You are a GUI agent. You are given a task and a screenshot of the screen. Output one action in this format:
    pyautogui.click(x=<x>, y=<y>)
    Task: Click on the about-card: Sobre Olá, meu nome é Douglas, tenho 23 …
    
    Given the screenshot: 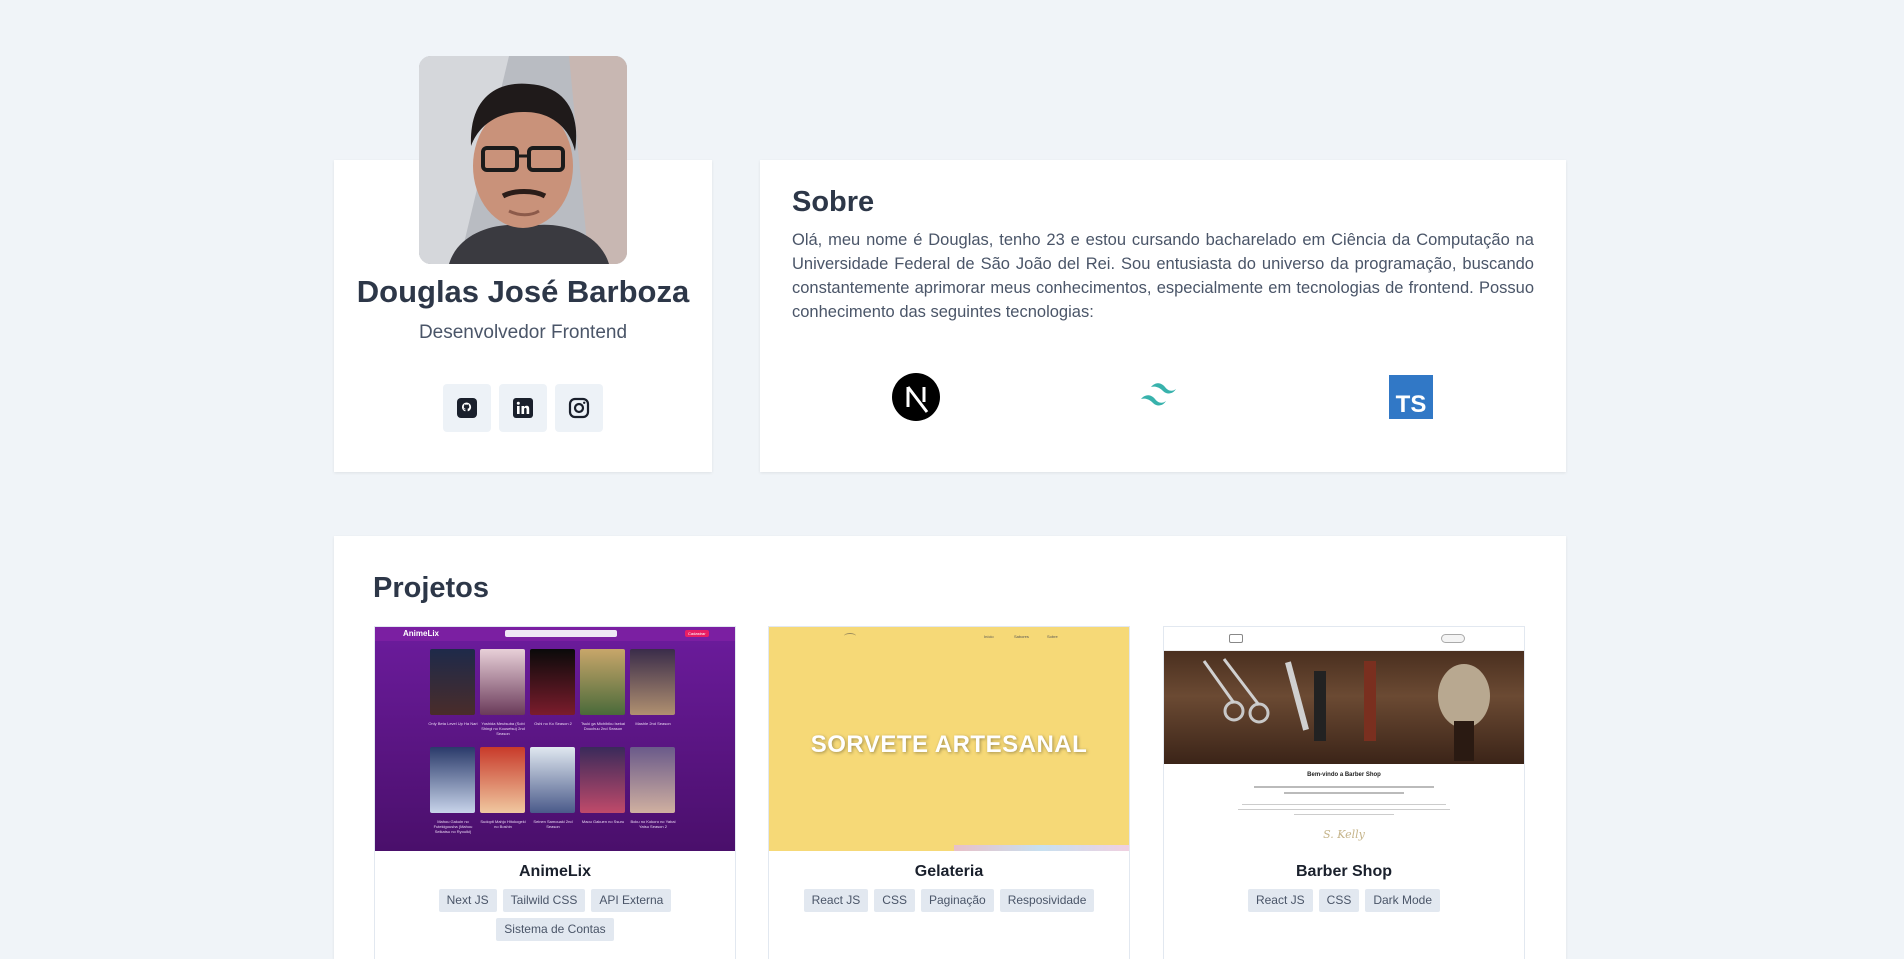 What is the action you would take?
    pyautogui.click(x=1163, y=316)
    